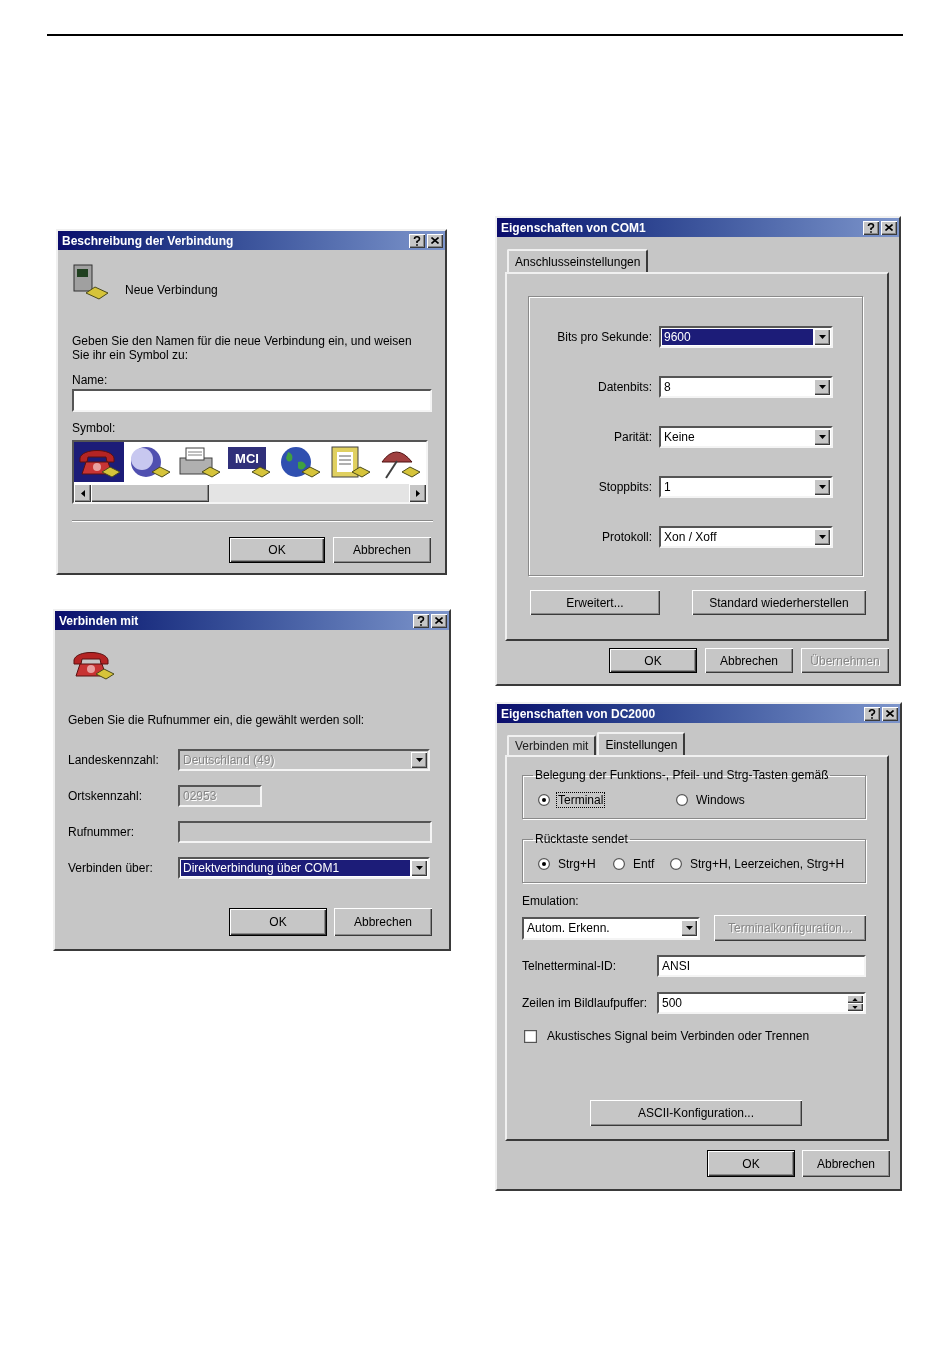  Describe the element at coordinates (711, 800) in the screenshot. I see `radio-option: Windows` at that location.